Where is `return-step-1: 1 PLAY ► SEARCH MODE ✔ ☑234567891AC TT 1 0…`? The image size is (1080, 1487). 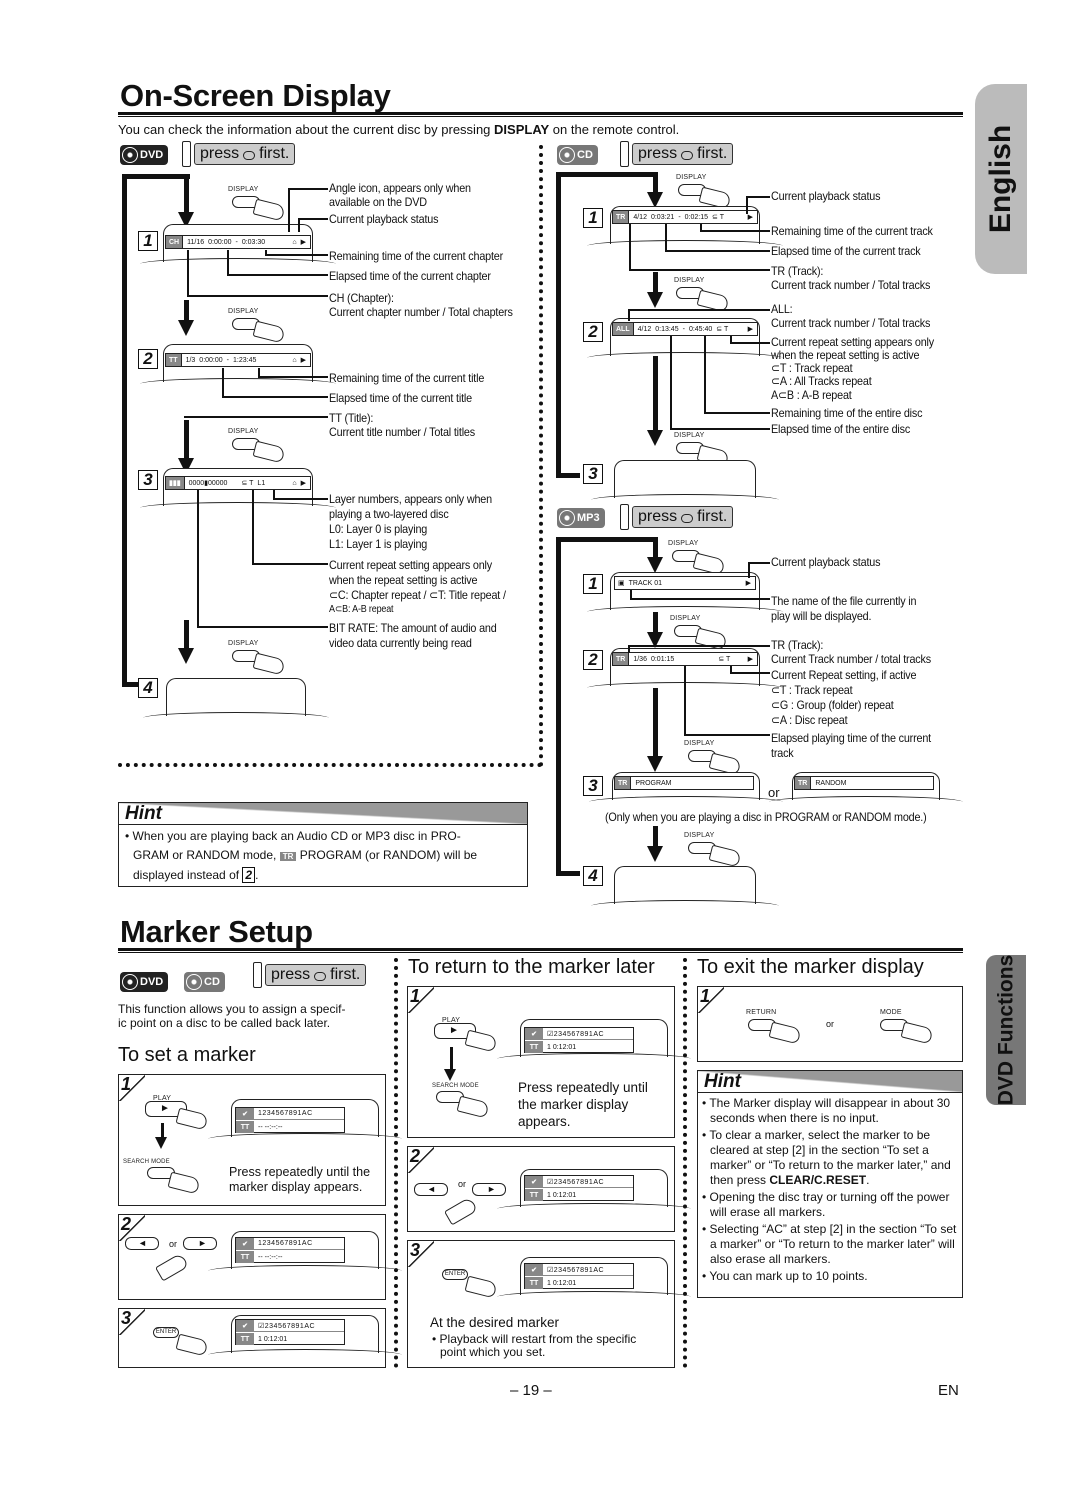 return-step-1: 1 PLAY ► SEARCH MODE ✔ ☑234567891AC TT 1 0… is located at coordinates (549, 1062).